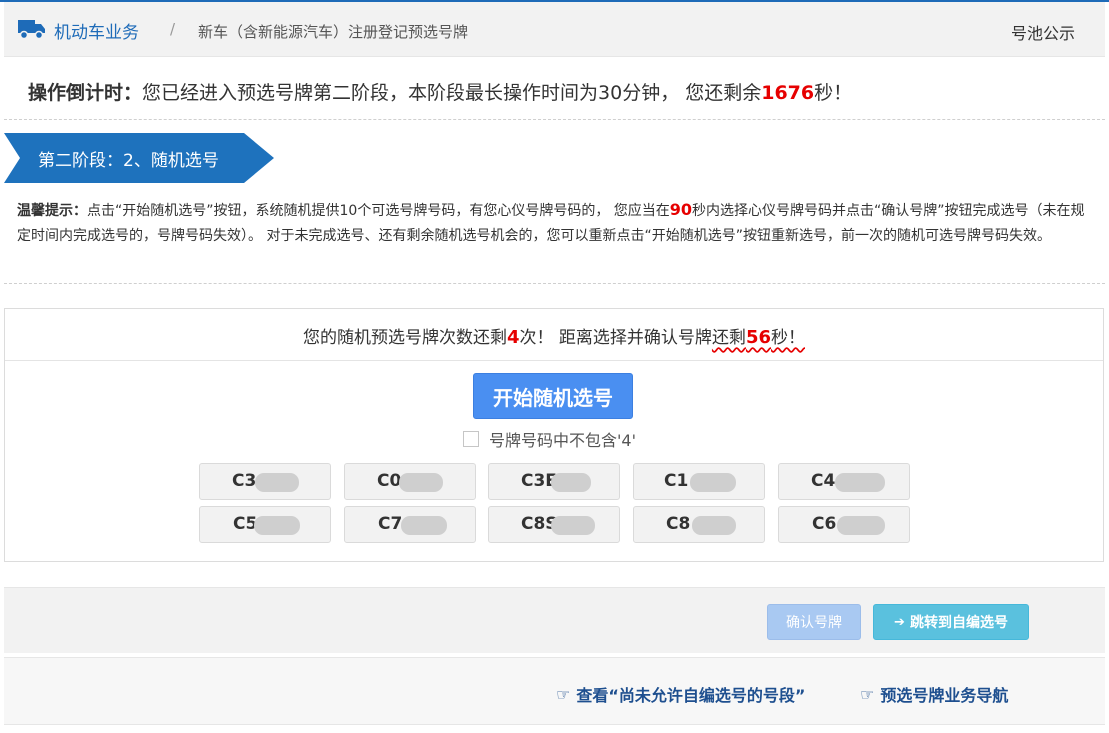 The height and width of the screenshot is (733, 1109). What do you see at coordinates (676, 481) in the screenshot?
I see `plate-number: C1` at bounding box center [676, 481].